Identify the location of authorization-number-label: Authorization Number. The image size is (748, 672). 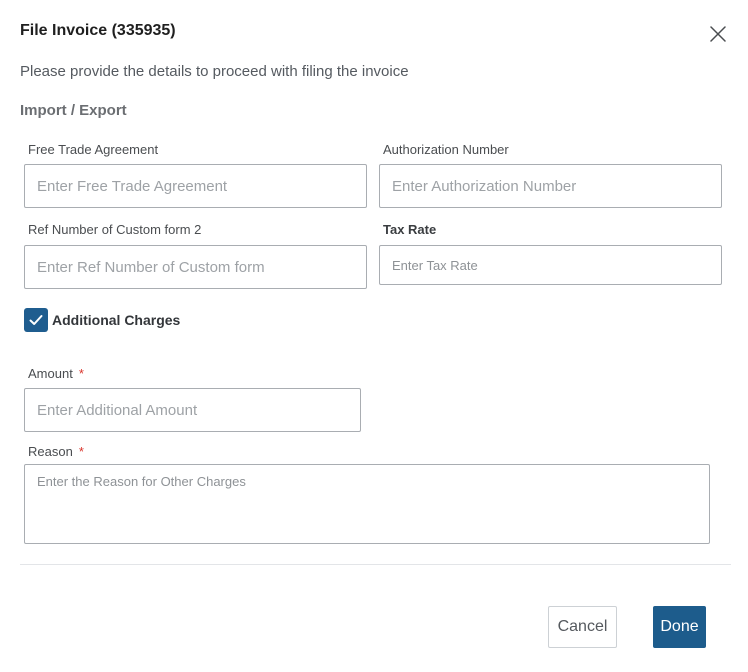
(446, 149).